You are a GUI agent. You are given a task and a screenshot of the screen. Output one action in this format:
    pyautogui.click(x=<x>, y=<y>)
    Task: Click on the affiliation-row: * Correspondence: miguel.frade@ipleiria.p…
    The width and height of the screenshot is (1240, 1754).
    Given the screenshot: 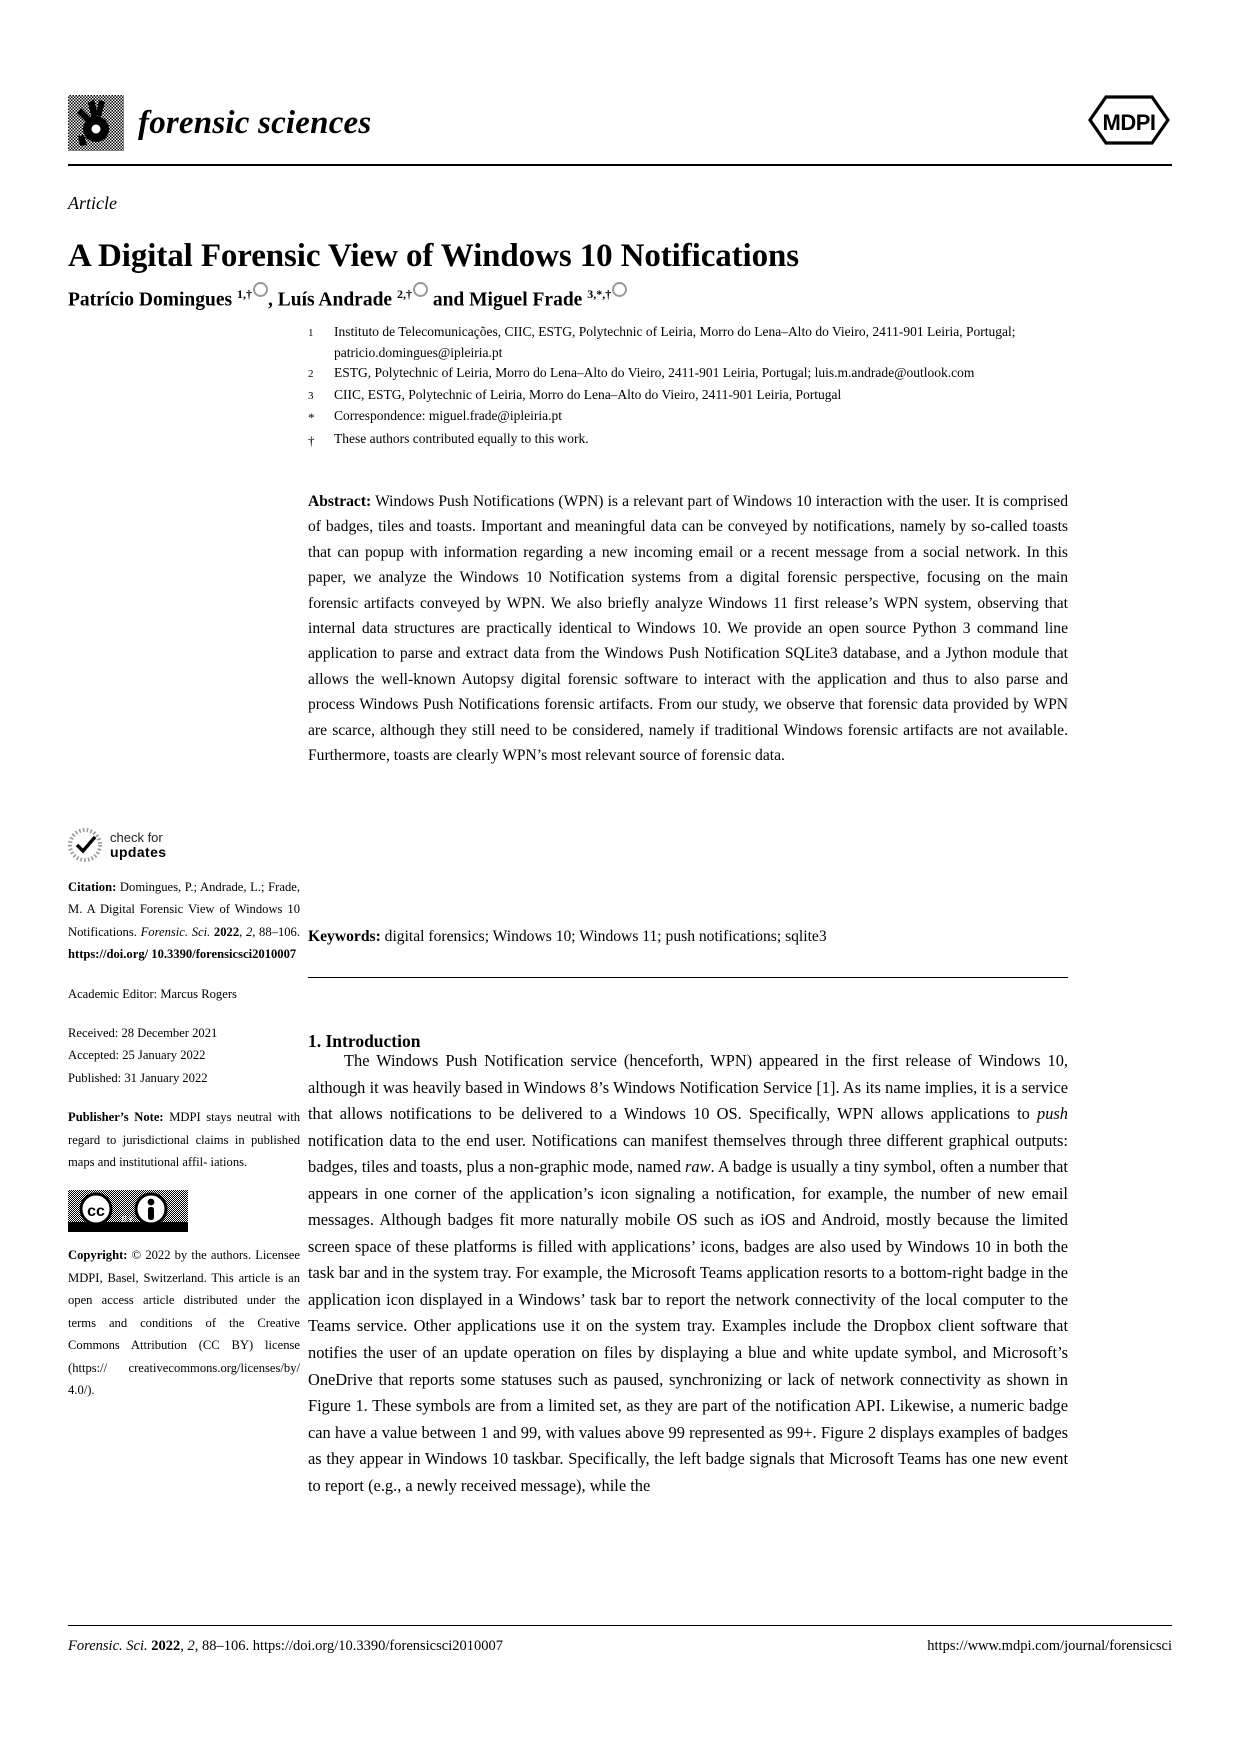 What is the action you would take?
    pyautogui.click(x=688, y=417)
    